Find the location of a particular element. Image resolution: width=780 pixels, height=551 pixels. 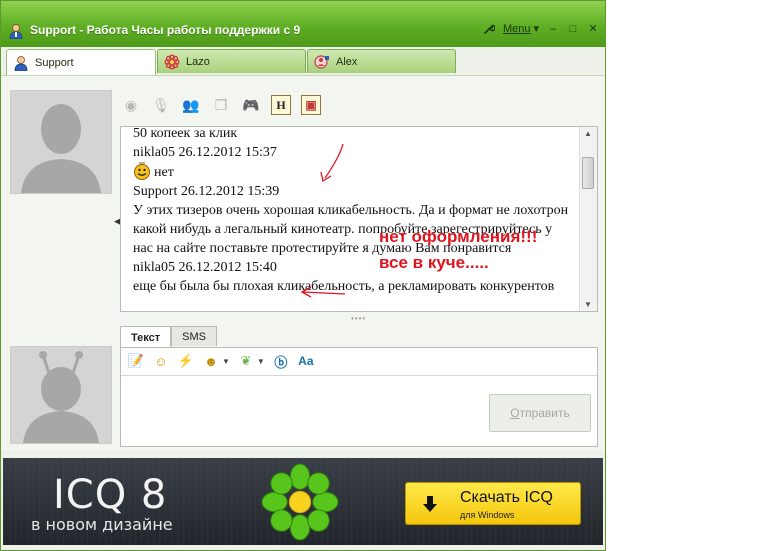

person-silhouette-icon is located at coordinates (61, 142).